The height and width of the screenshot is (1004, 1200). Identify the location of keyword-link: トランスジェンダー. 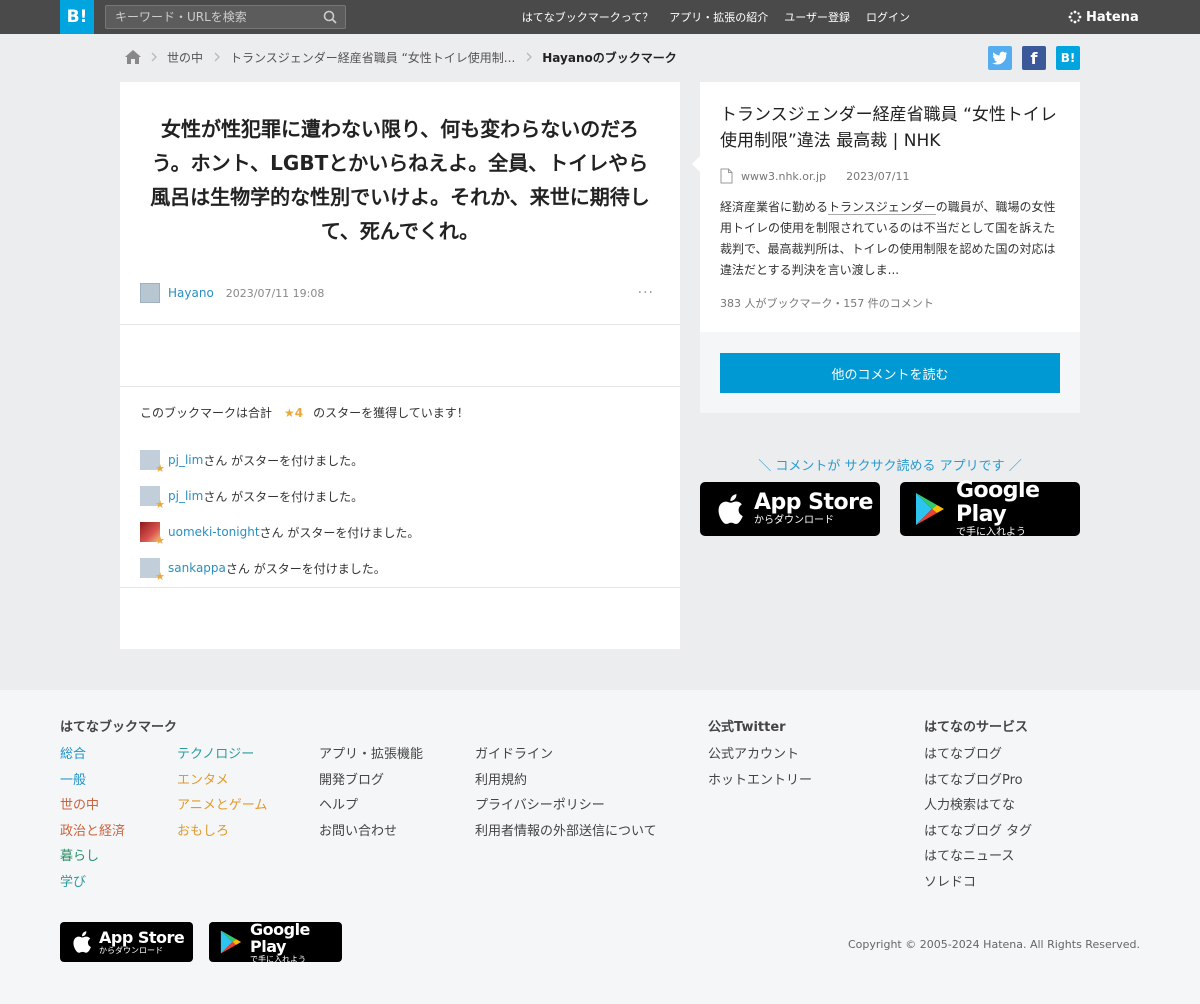
(882, 207).